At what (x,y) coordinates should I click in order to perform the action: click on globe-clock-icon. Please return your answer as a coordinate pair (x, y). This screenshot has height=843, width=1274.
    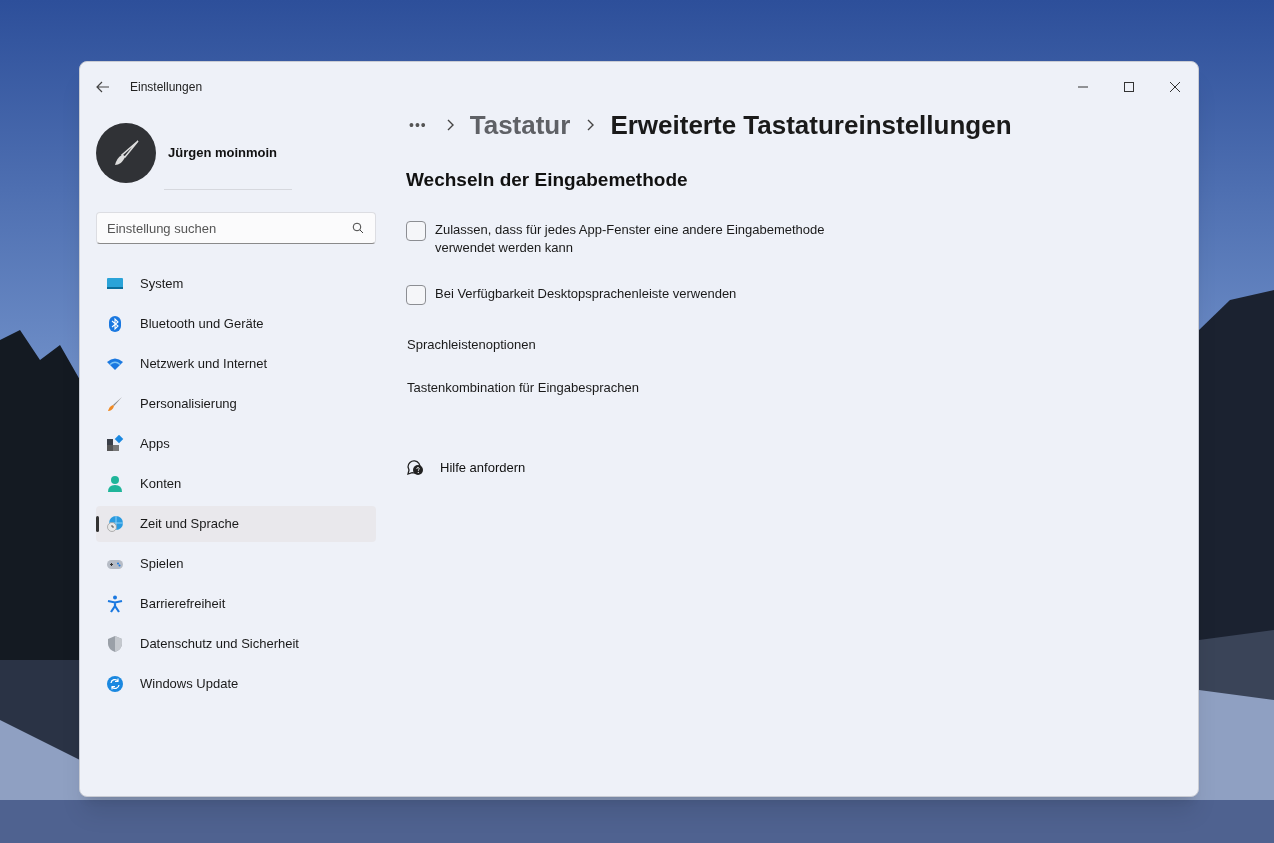
    Looking at the image, I should click on (115, 524).